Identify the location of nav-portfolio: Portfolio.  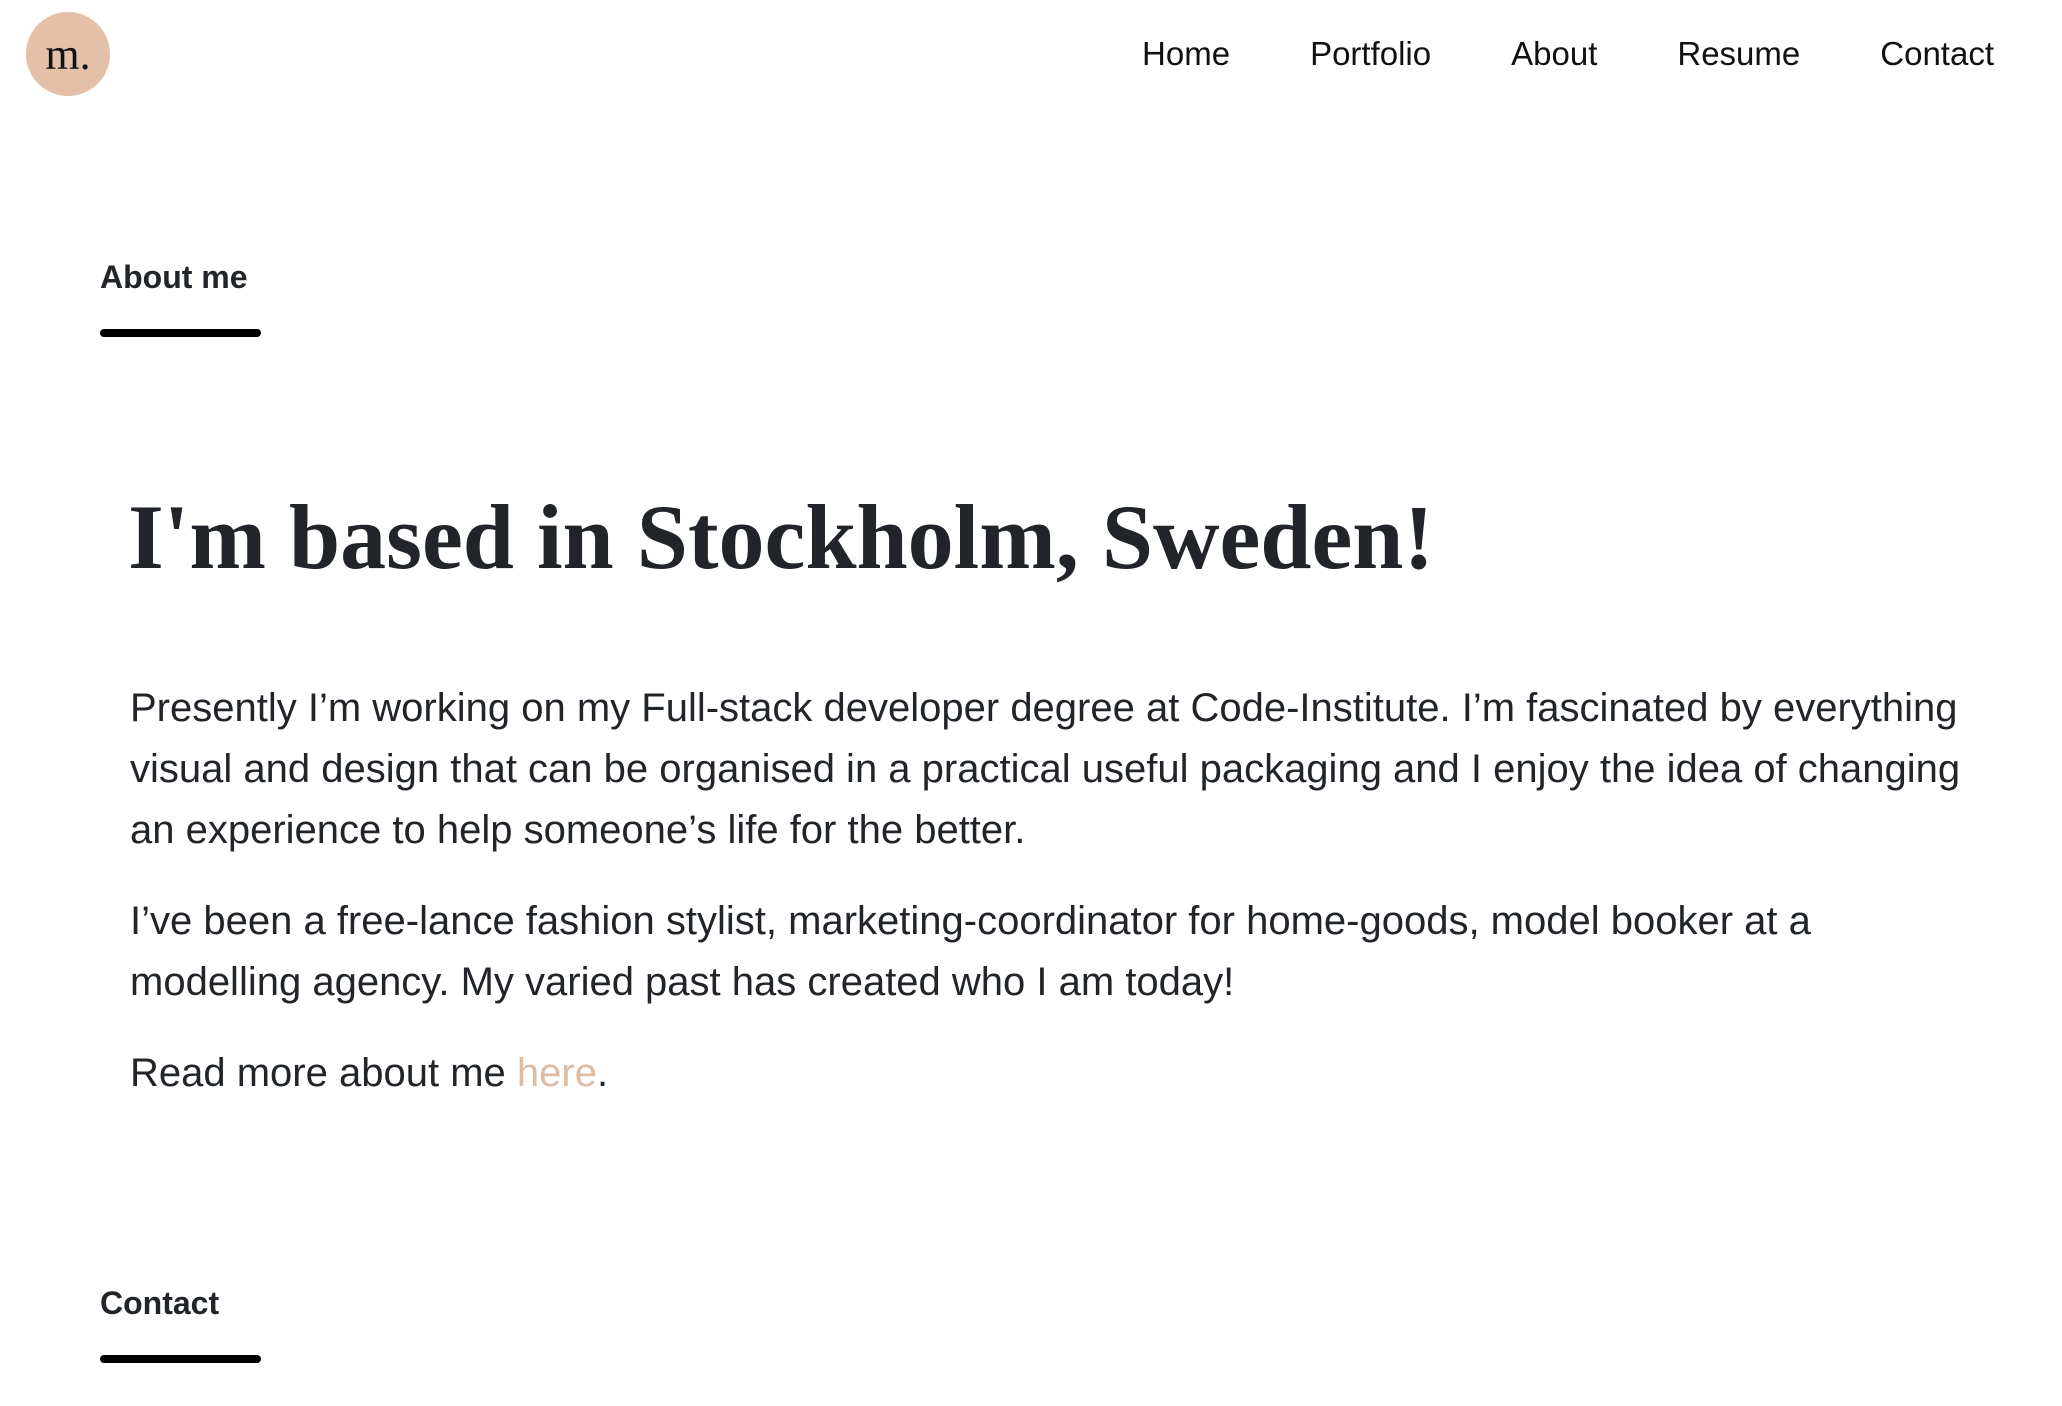
(1370, 54).